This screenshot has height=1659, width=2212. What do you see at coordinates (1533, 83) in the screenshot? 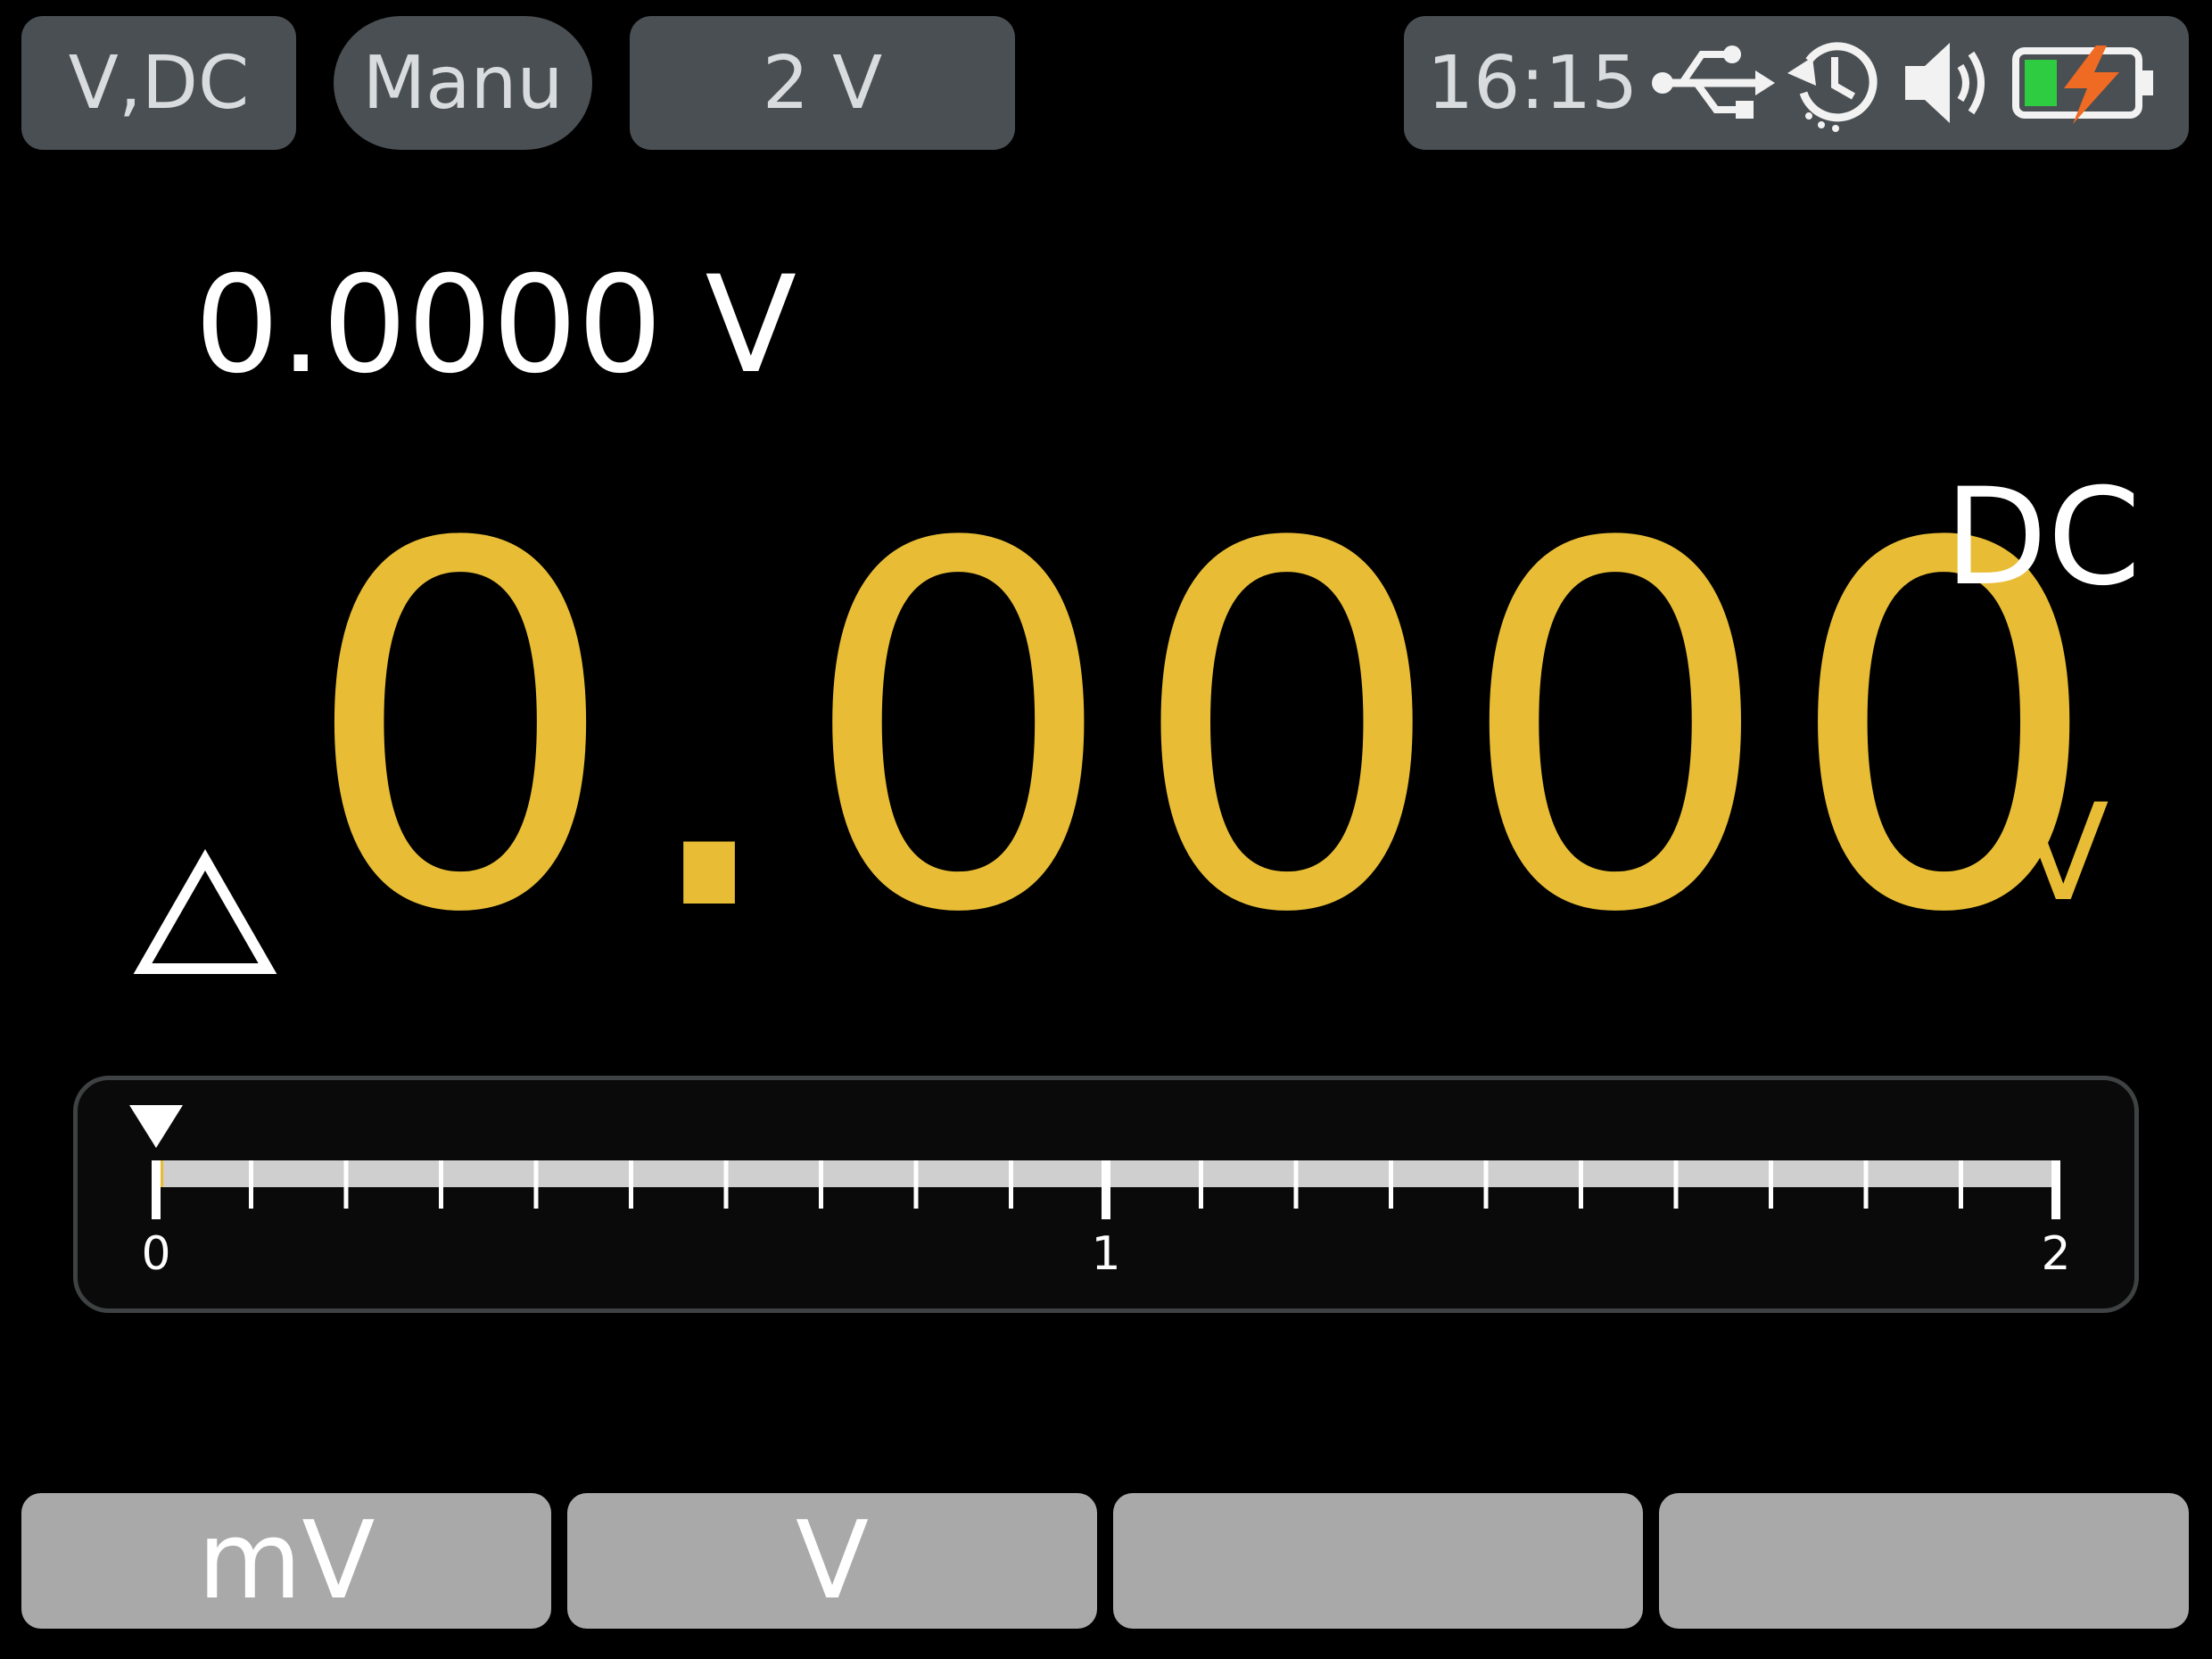
I see `clock: 16:15` at bounding box center [1533, 83].